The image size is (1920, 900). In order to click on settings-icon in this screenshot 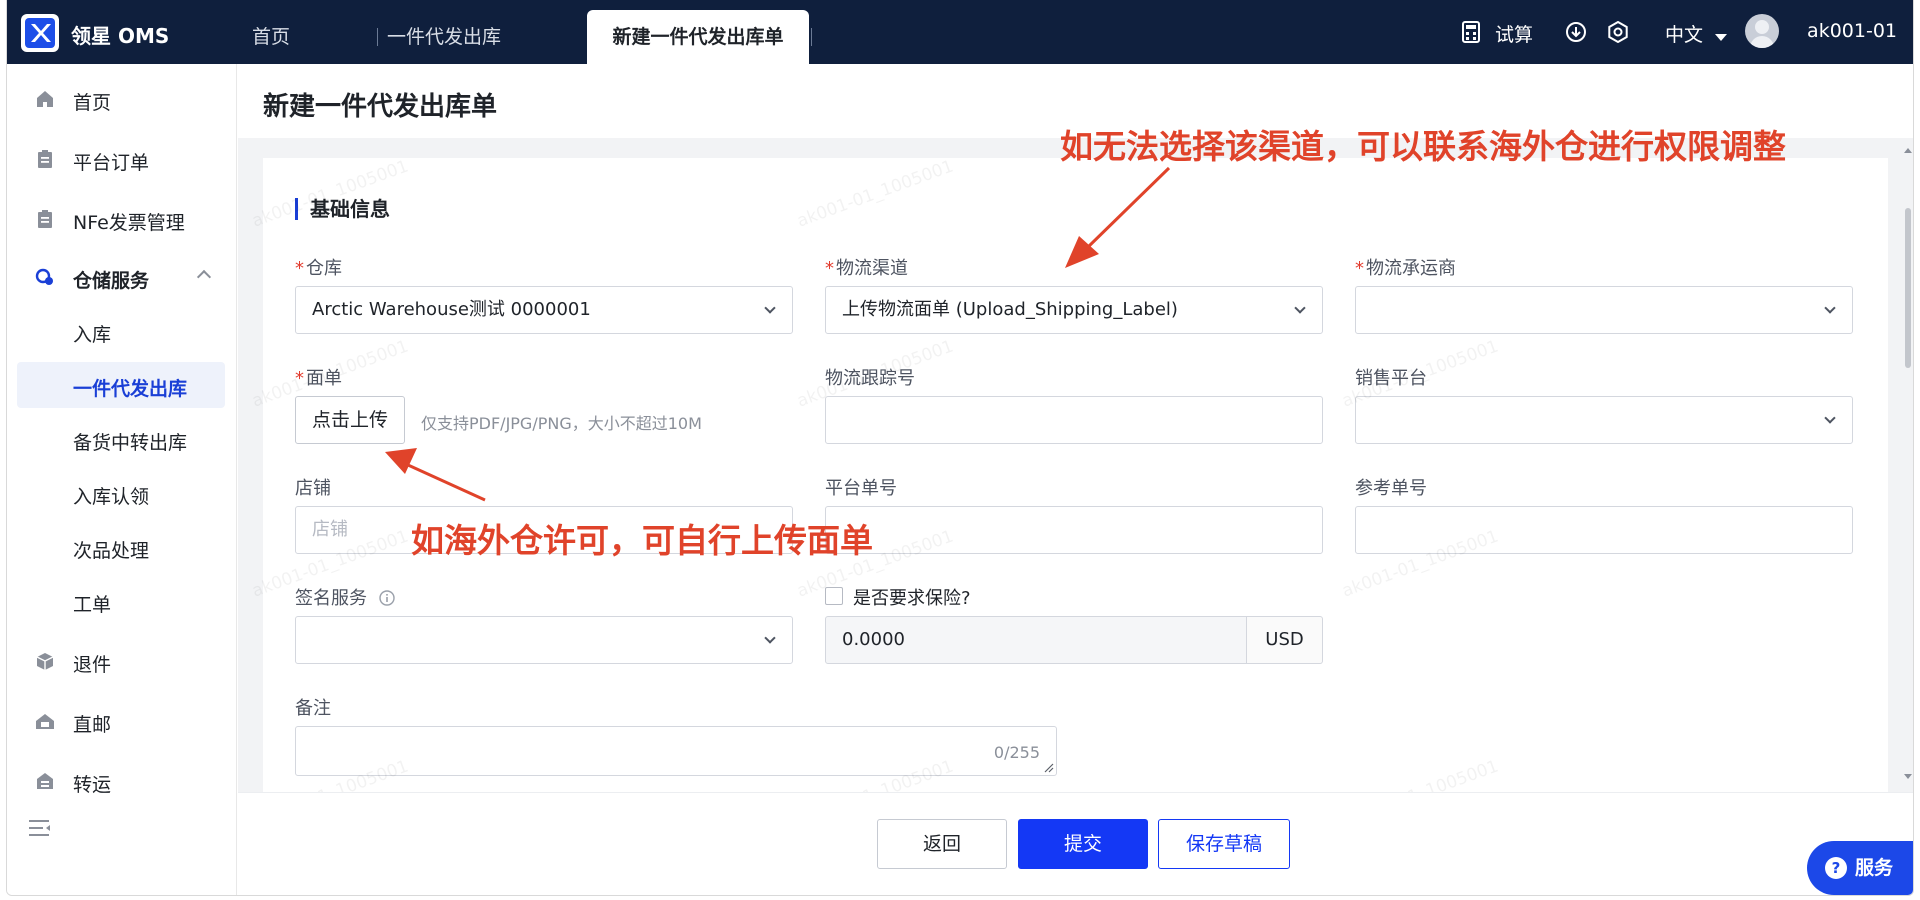, I will do `click(1618, 33)`.